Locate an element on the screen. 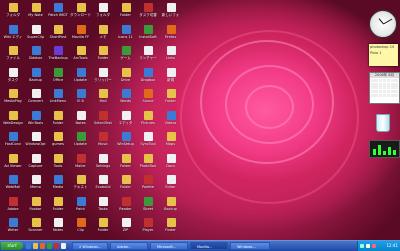 The image size is (400, 251). desktop-icon-label: タスク is located at coordinates (13, 79).